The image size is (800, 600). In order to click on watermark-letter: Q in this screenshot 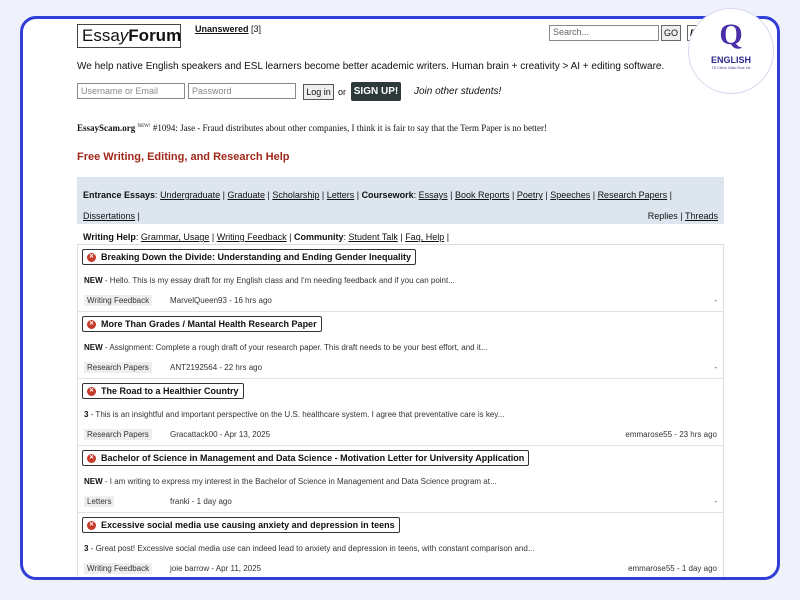, I will do `click(731, 34)`.